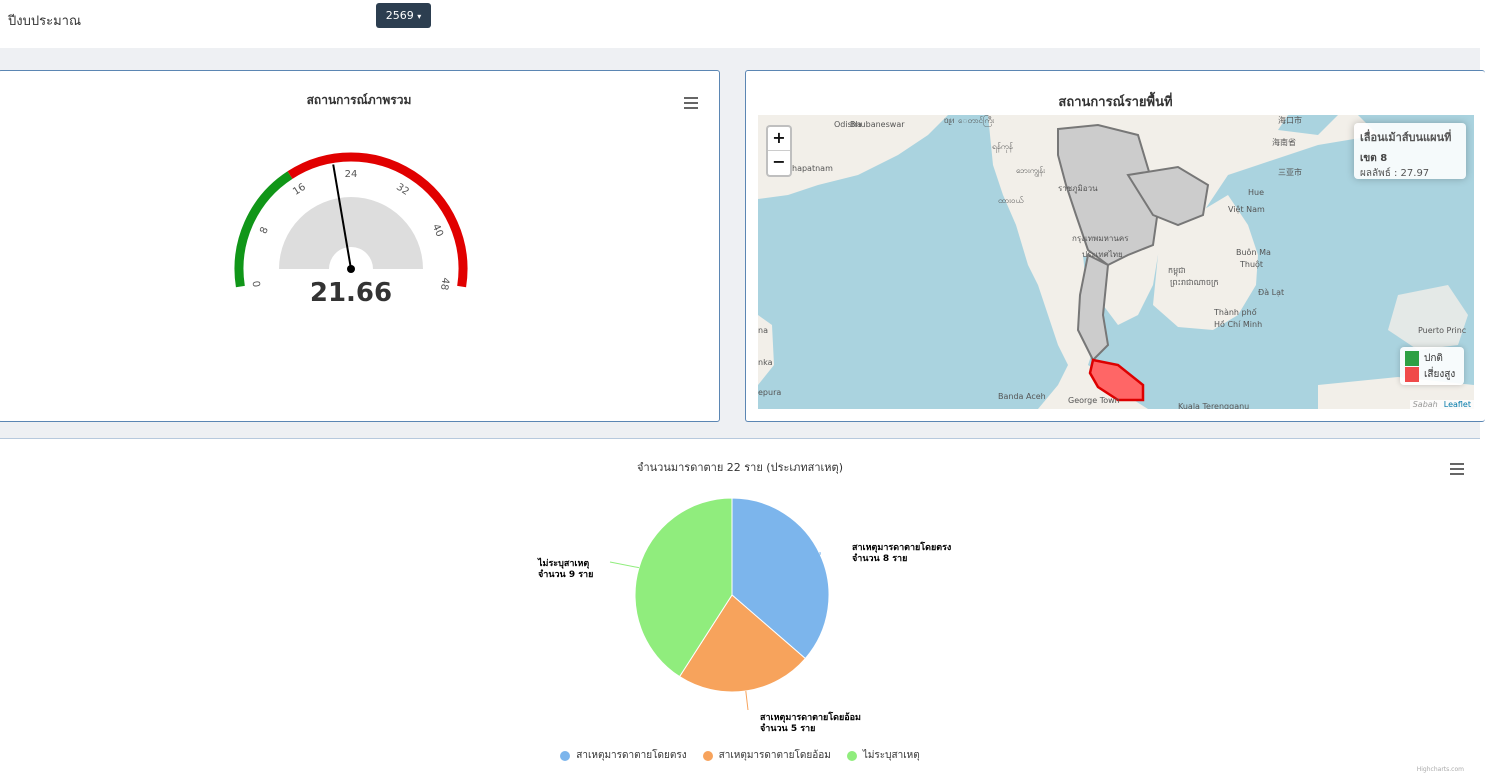  I want to click on map-place-label: Hue, so click(1256, 192).